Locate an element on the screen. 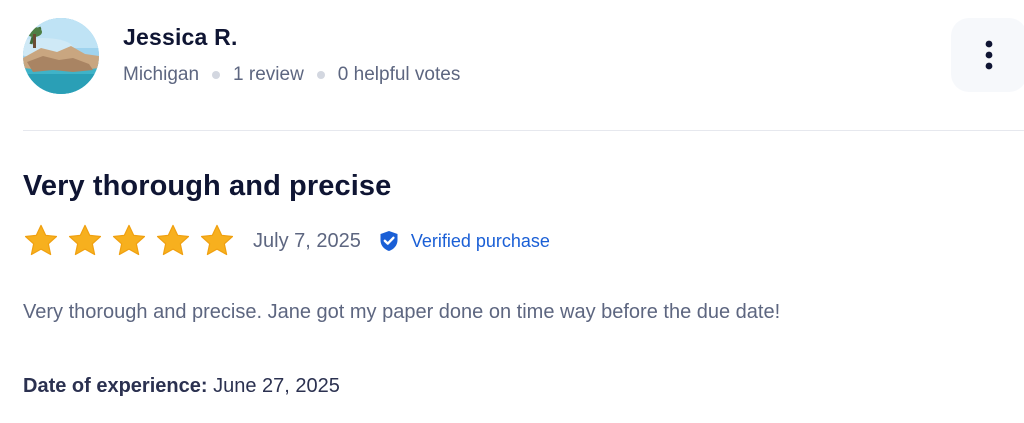 The height and width of the screenshot is (423, 1024). experience-label: Date of experience: is located at coordinates (115, 386).